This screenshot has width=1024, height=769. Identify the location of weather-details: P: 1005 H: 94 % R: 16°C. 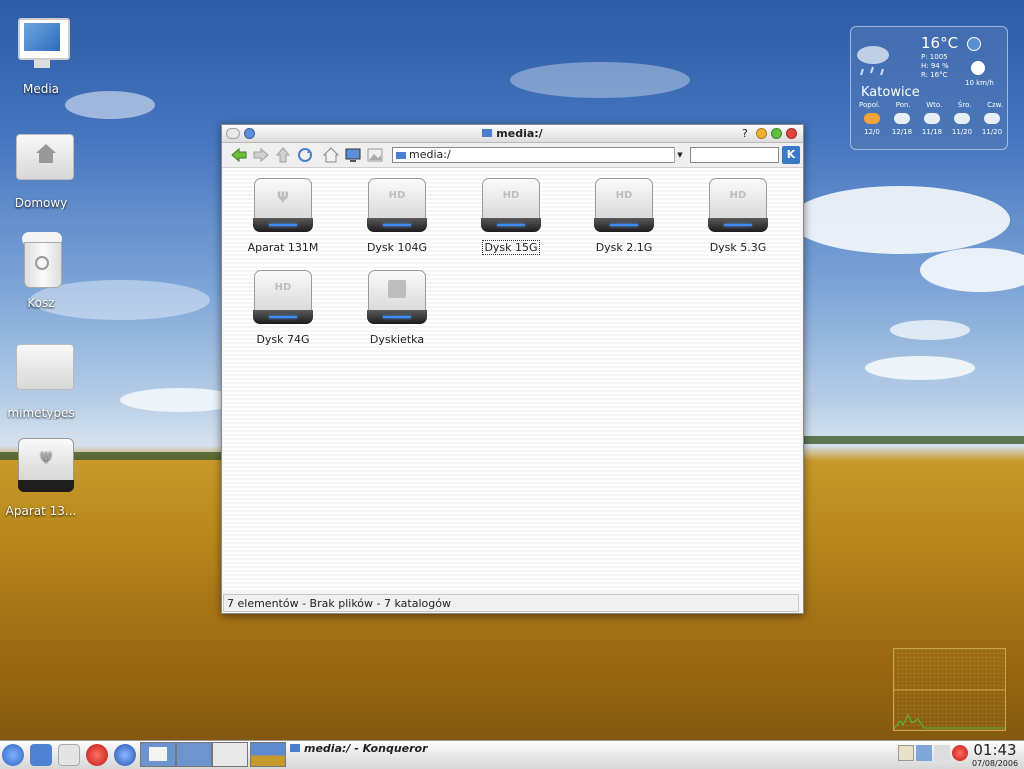
(935, 66).